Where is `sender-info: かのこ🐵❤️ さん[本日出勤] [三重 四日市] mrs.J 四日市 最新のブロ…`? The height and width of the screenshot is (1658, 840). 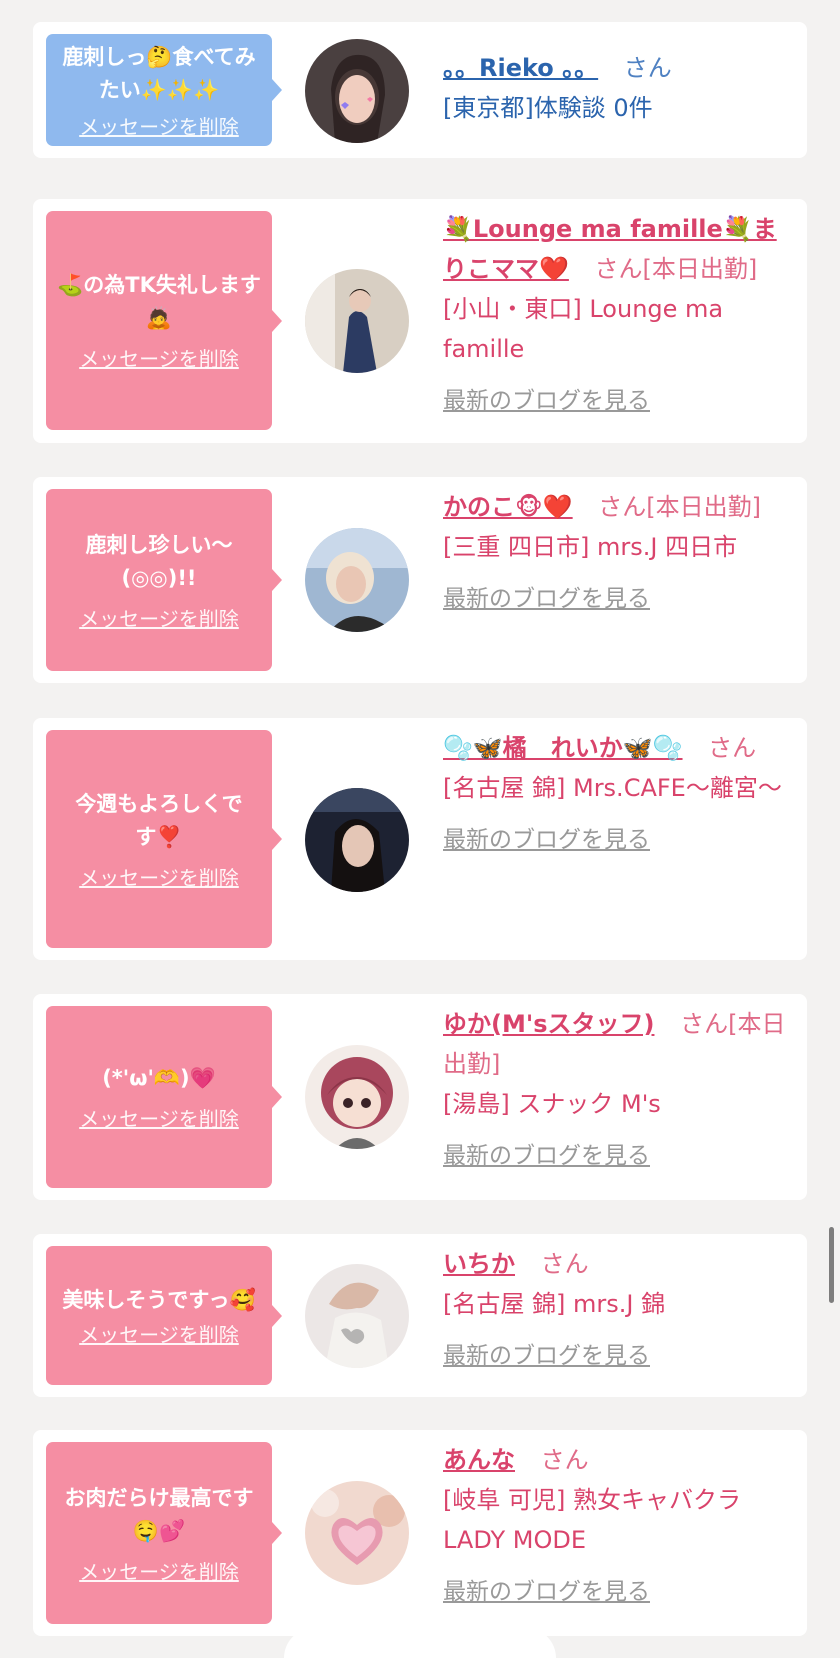 sender-info: かのこ🐵❤️ さん[本日出勤] [三重 四日市] mrs.J 四日市 最新のブロ… is located at coordinates (618, 553).